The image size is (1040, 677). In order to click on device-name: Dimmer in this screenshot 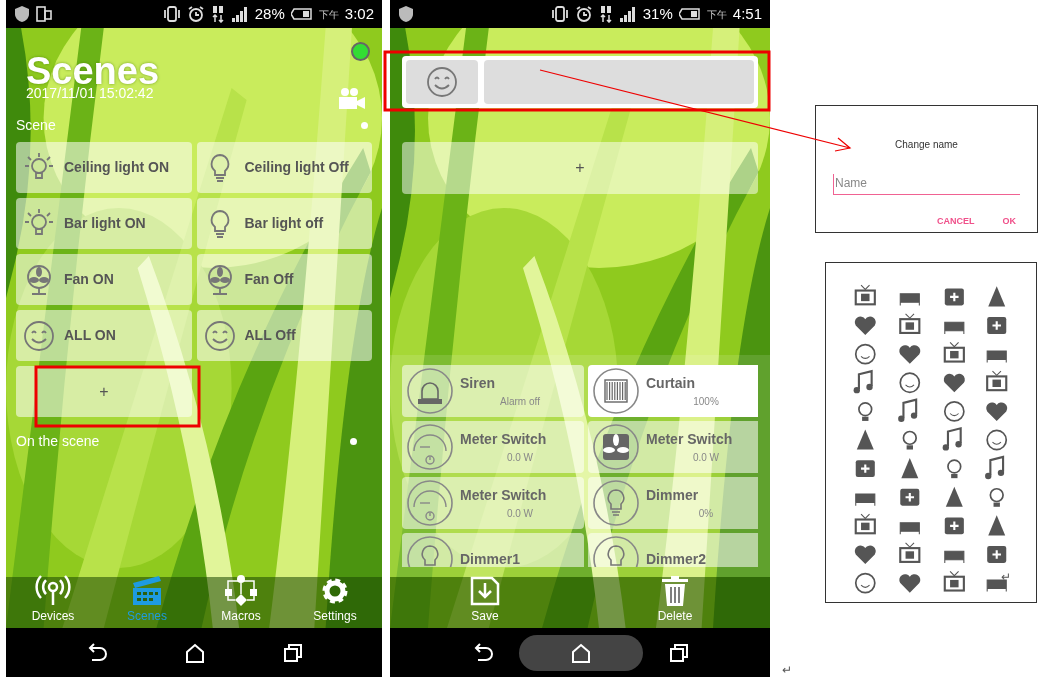, I will do `click(673, 495)`.